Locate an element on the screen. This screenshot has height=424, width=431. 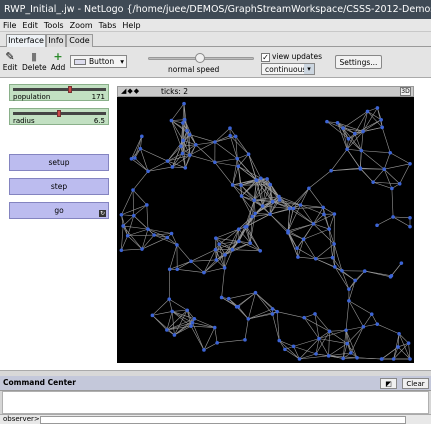
tab-interface: Interface is located at coordinates (26, 41).